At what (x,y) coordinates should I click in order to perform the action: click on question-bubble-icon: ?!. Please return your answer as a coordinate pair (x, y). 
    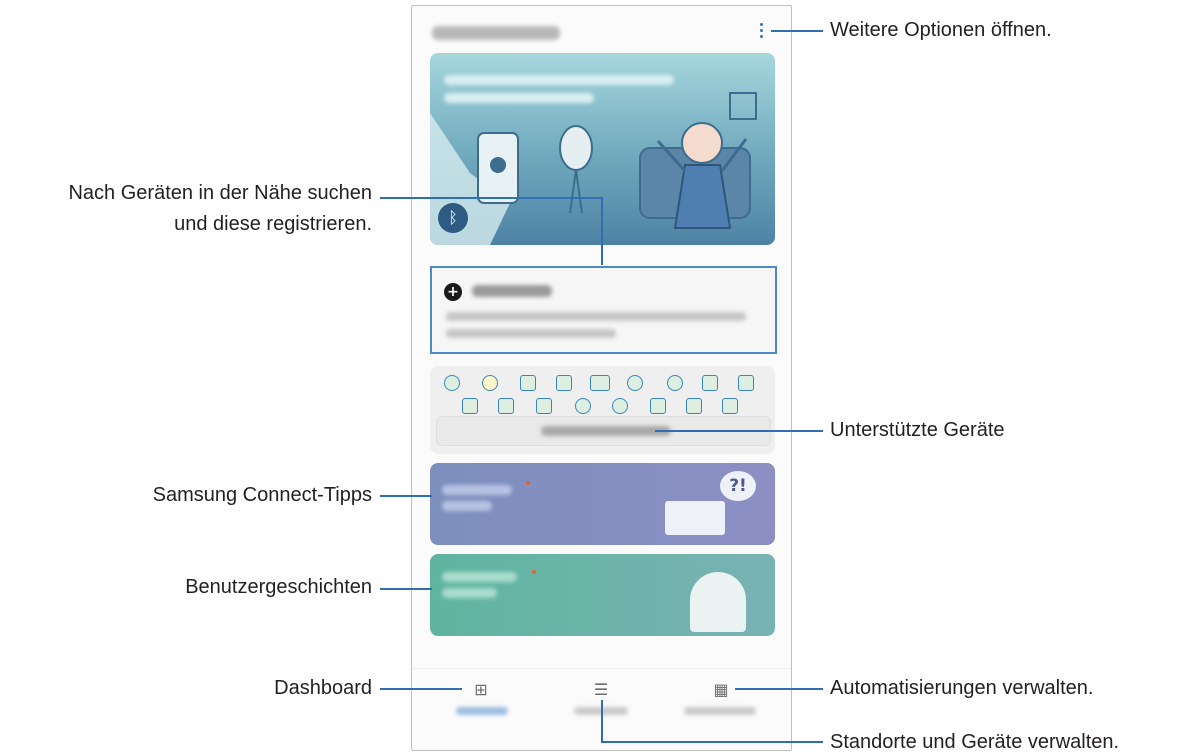
    Looking at the image, I should click on (738, 486).